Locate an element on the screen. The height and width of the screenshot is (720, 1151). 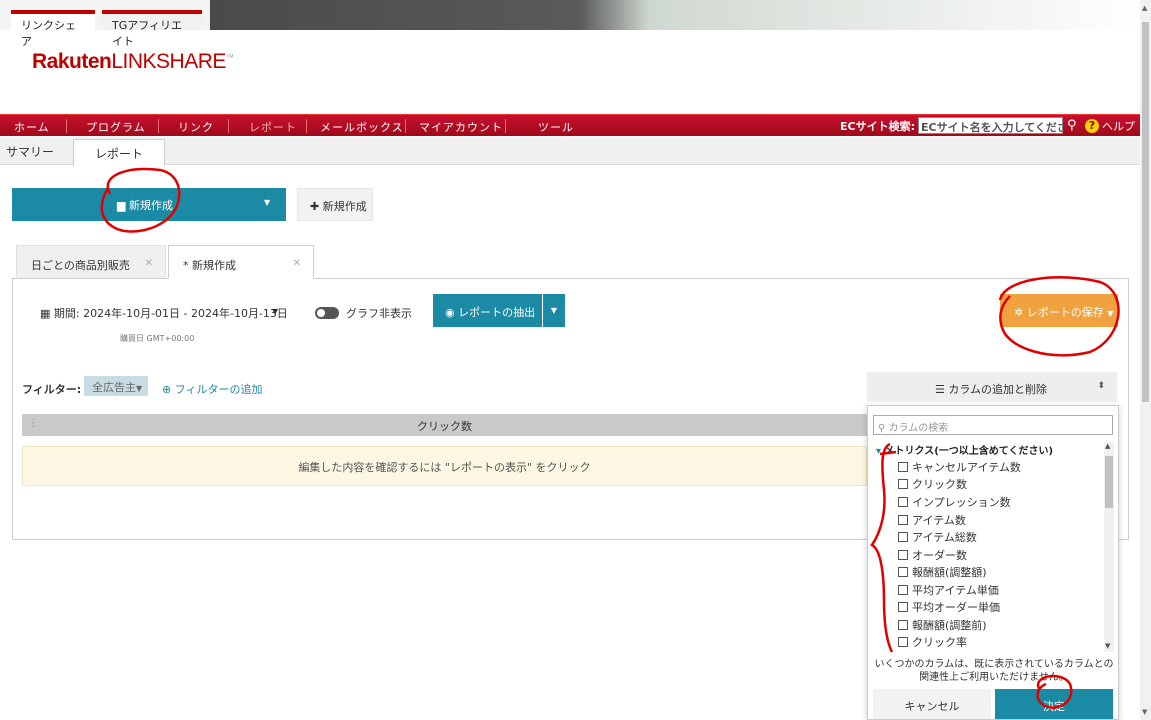
tab-tg-affiliate: TGアフィリエイト is located at coordinates (152, 29).